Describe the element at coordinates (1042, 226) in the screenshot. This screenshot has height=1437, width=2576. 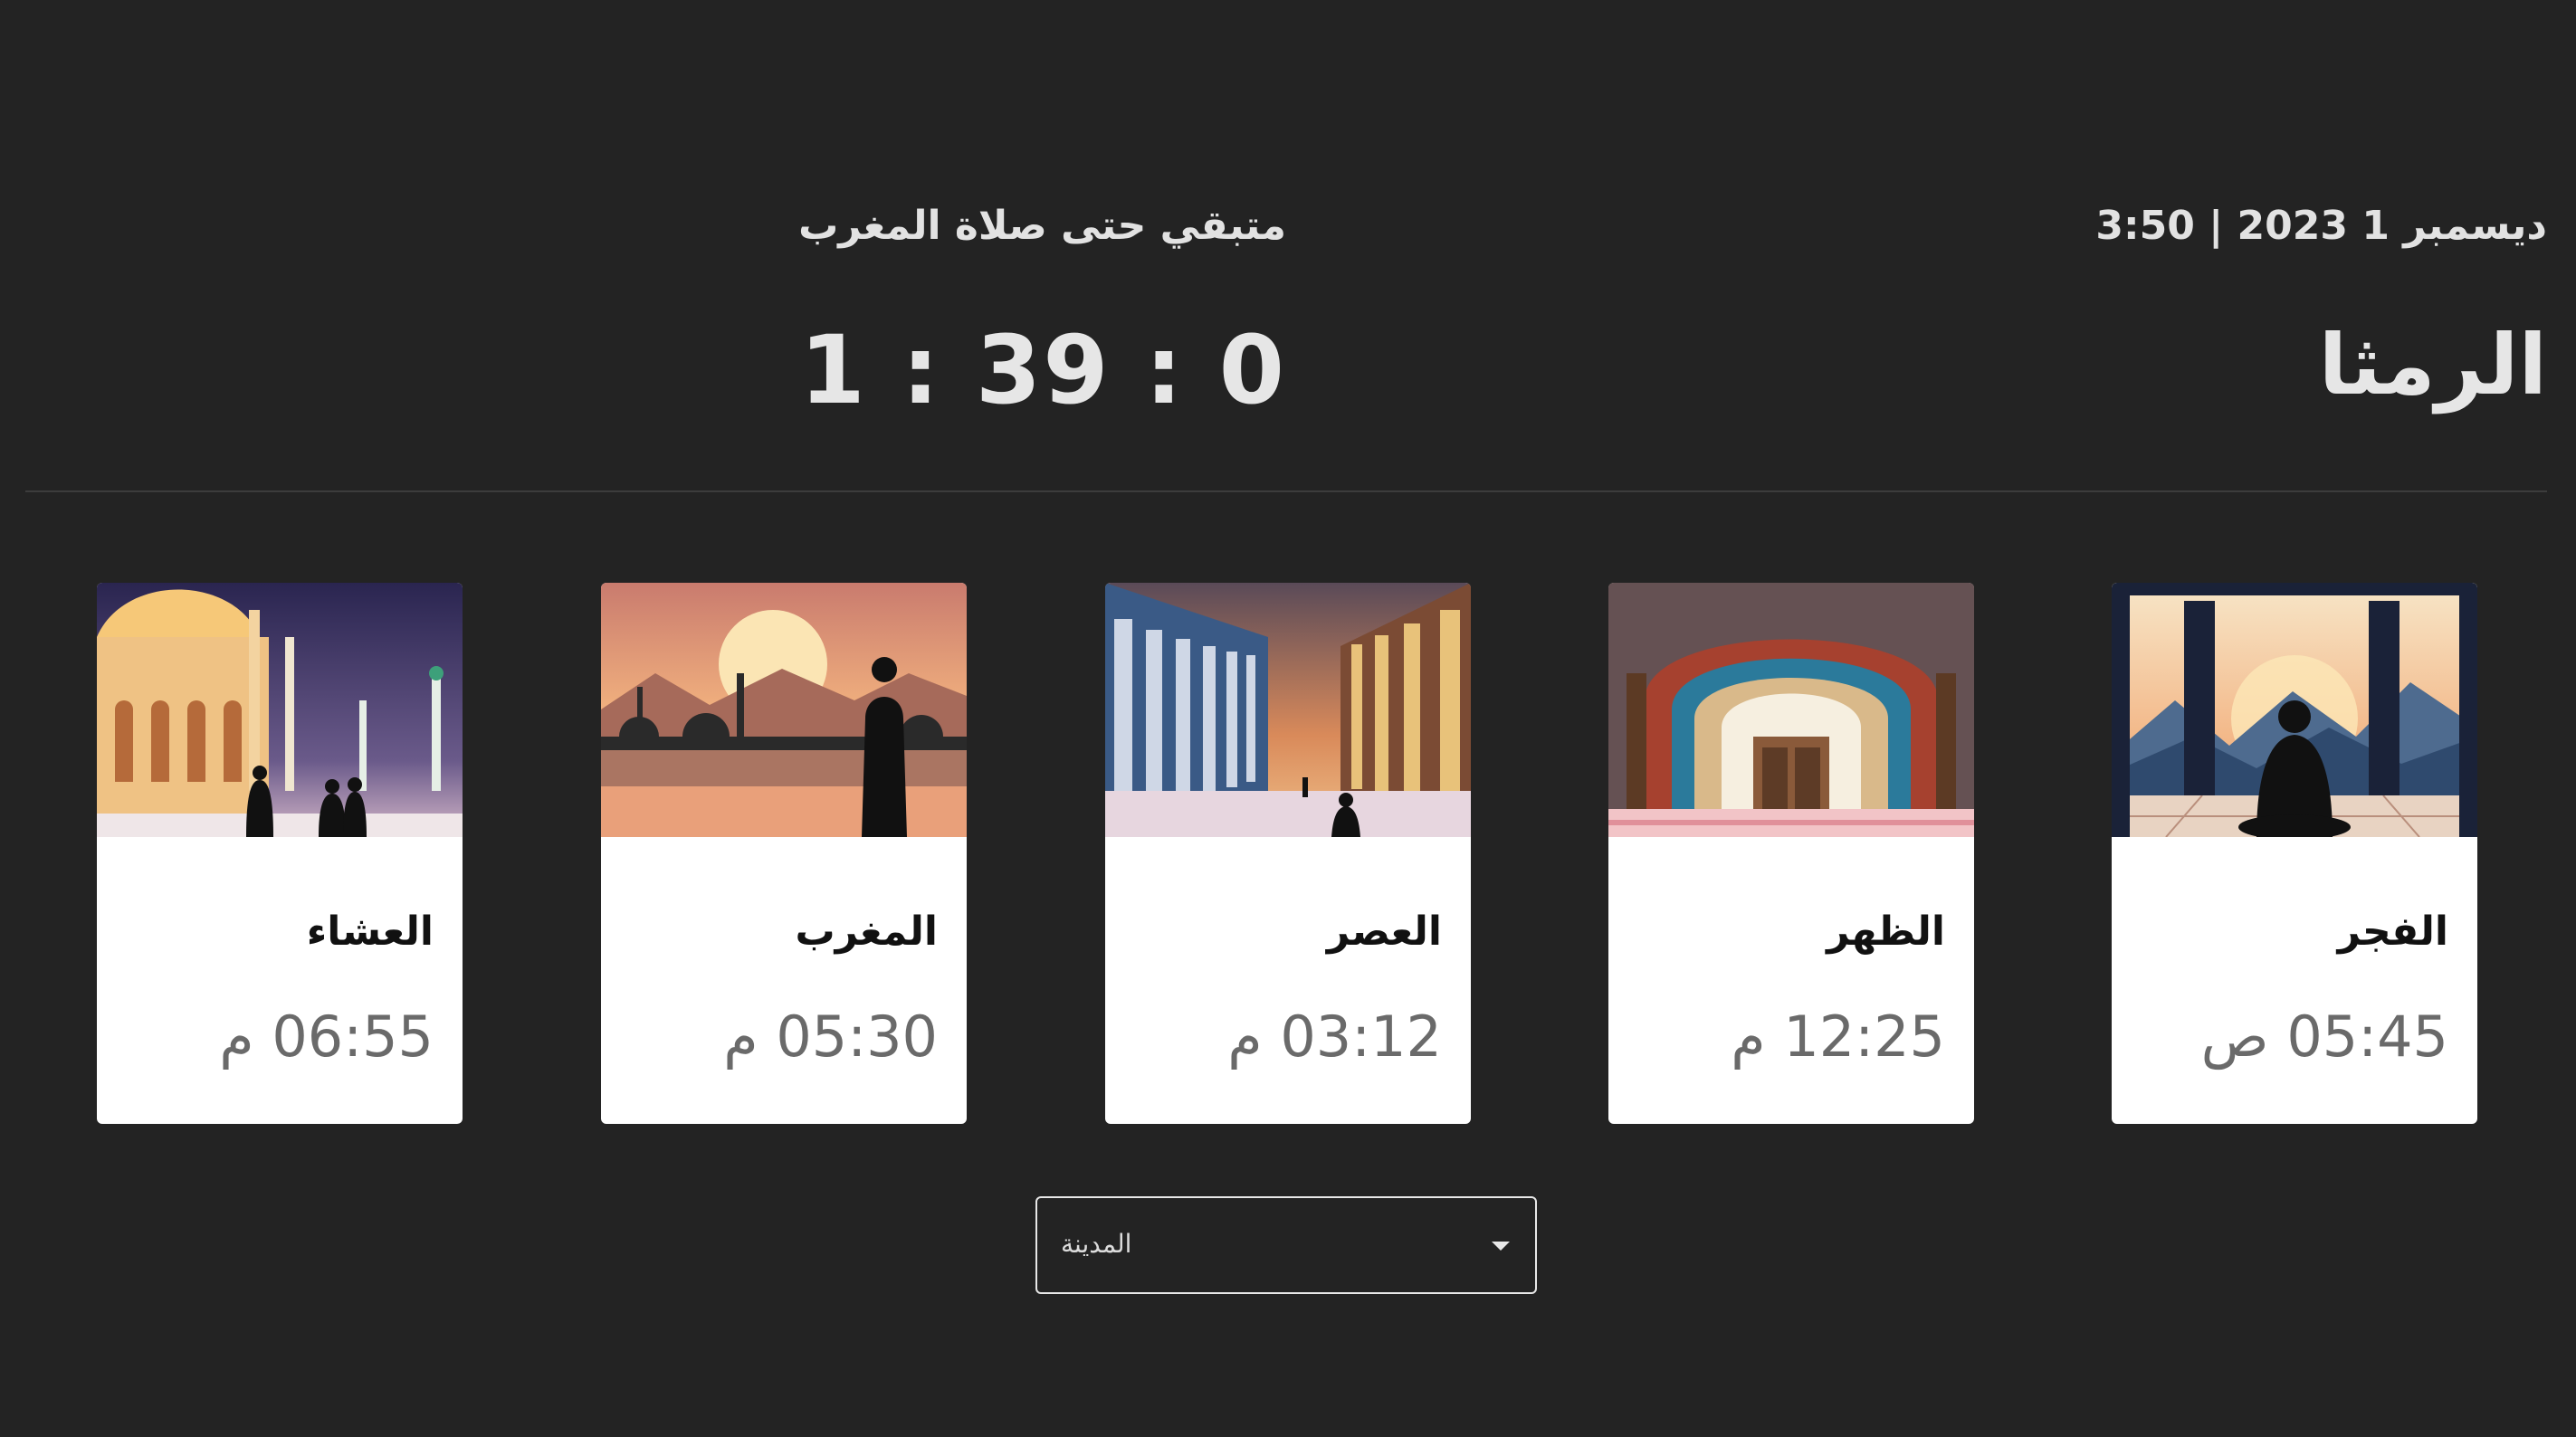
I see `remaining-label: متبقي حتى صلاة المغرب` at that location.